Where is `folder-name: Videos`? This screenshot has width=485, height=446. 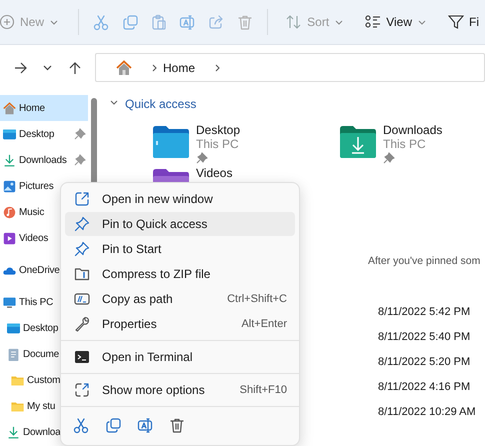
folder-name: Videos is located at coordinates (214, 173).